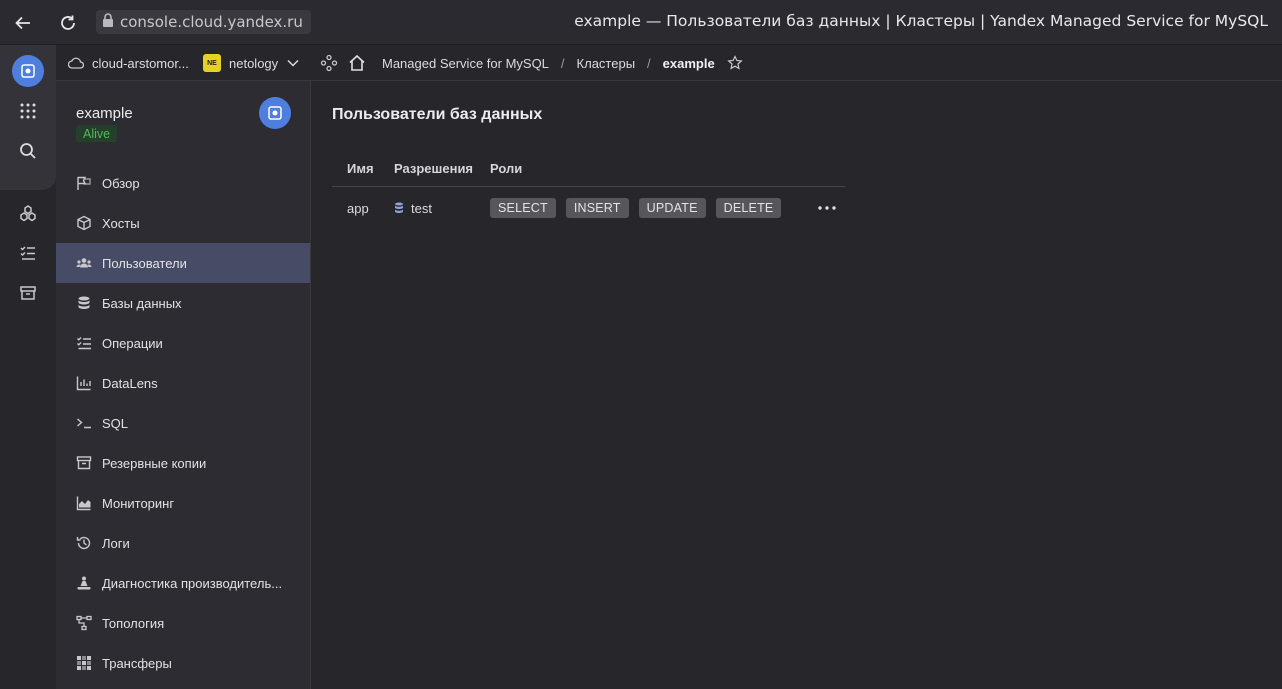 Image resolution: width=1282 pixels, height=689 pixels. What do you see at coordinates (84, 503) in the screenshot?
I see `chart-area-icon` at bounding box center [84, 503].